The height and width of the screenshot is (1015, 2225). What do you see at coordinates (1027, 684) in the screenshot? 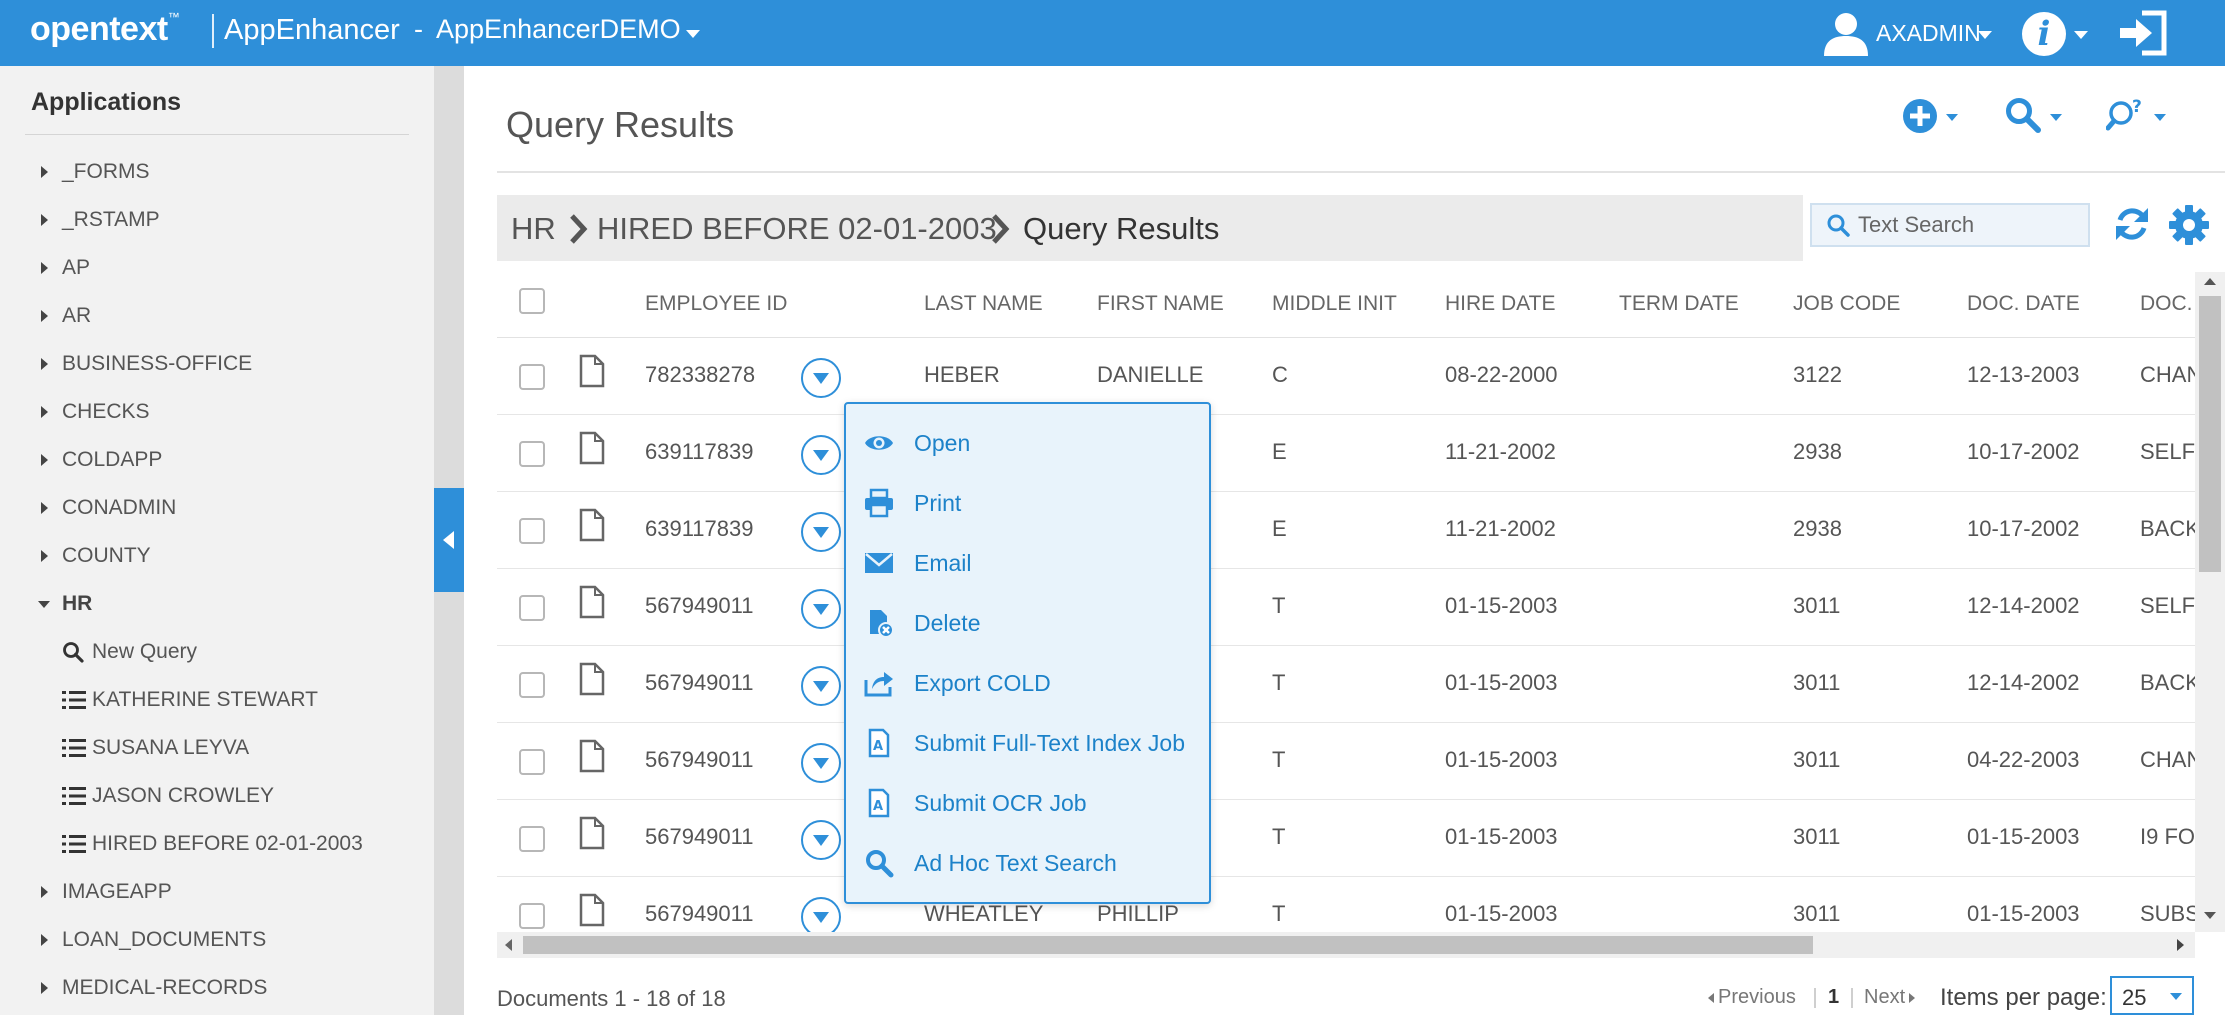
I see `menu-item-export-cold: Export COLD` at bounding box center [1027, 684].